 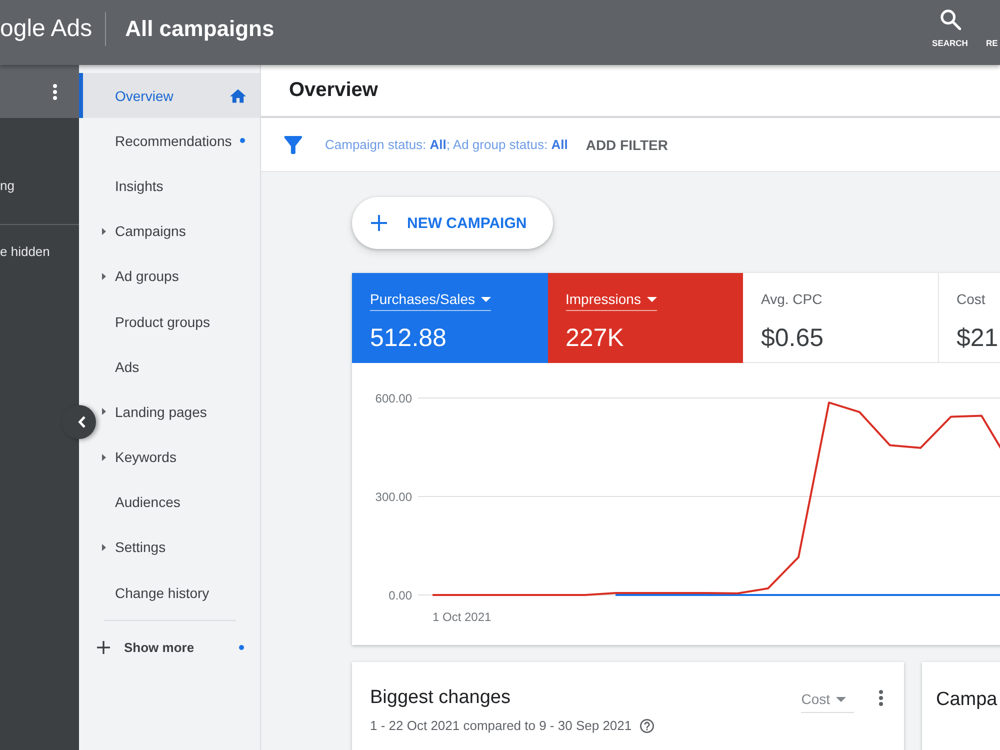 What do you see at coordinates (169, 95) in the screenshot?
I see `nav-item: Overview` at bounding box center [169, 95].